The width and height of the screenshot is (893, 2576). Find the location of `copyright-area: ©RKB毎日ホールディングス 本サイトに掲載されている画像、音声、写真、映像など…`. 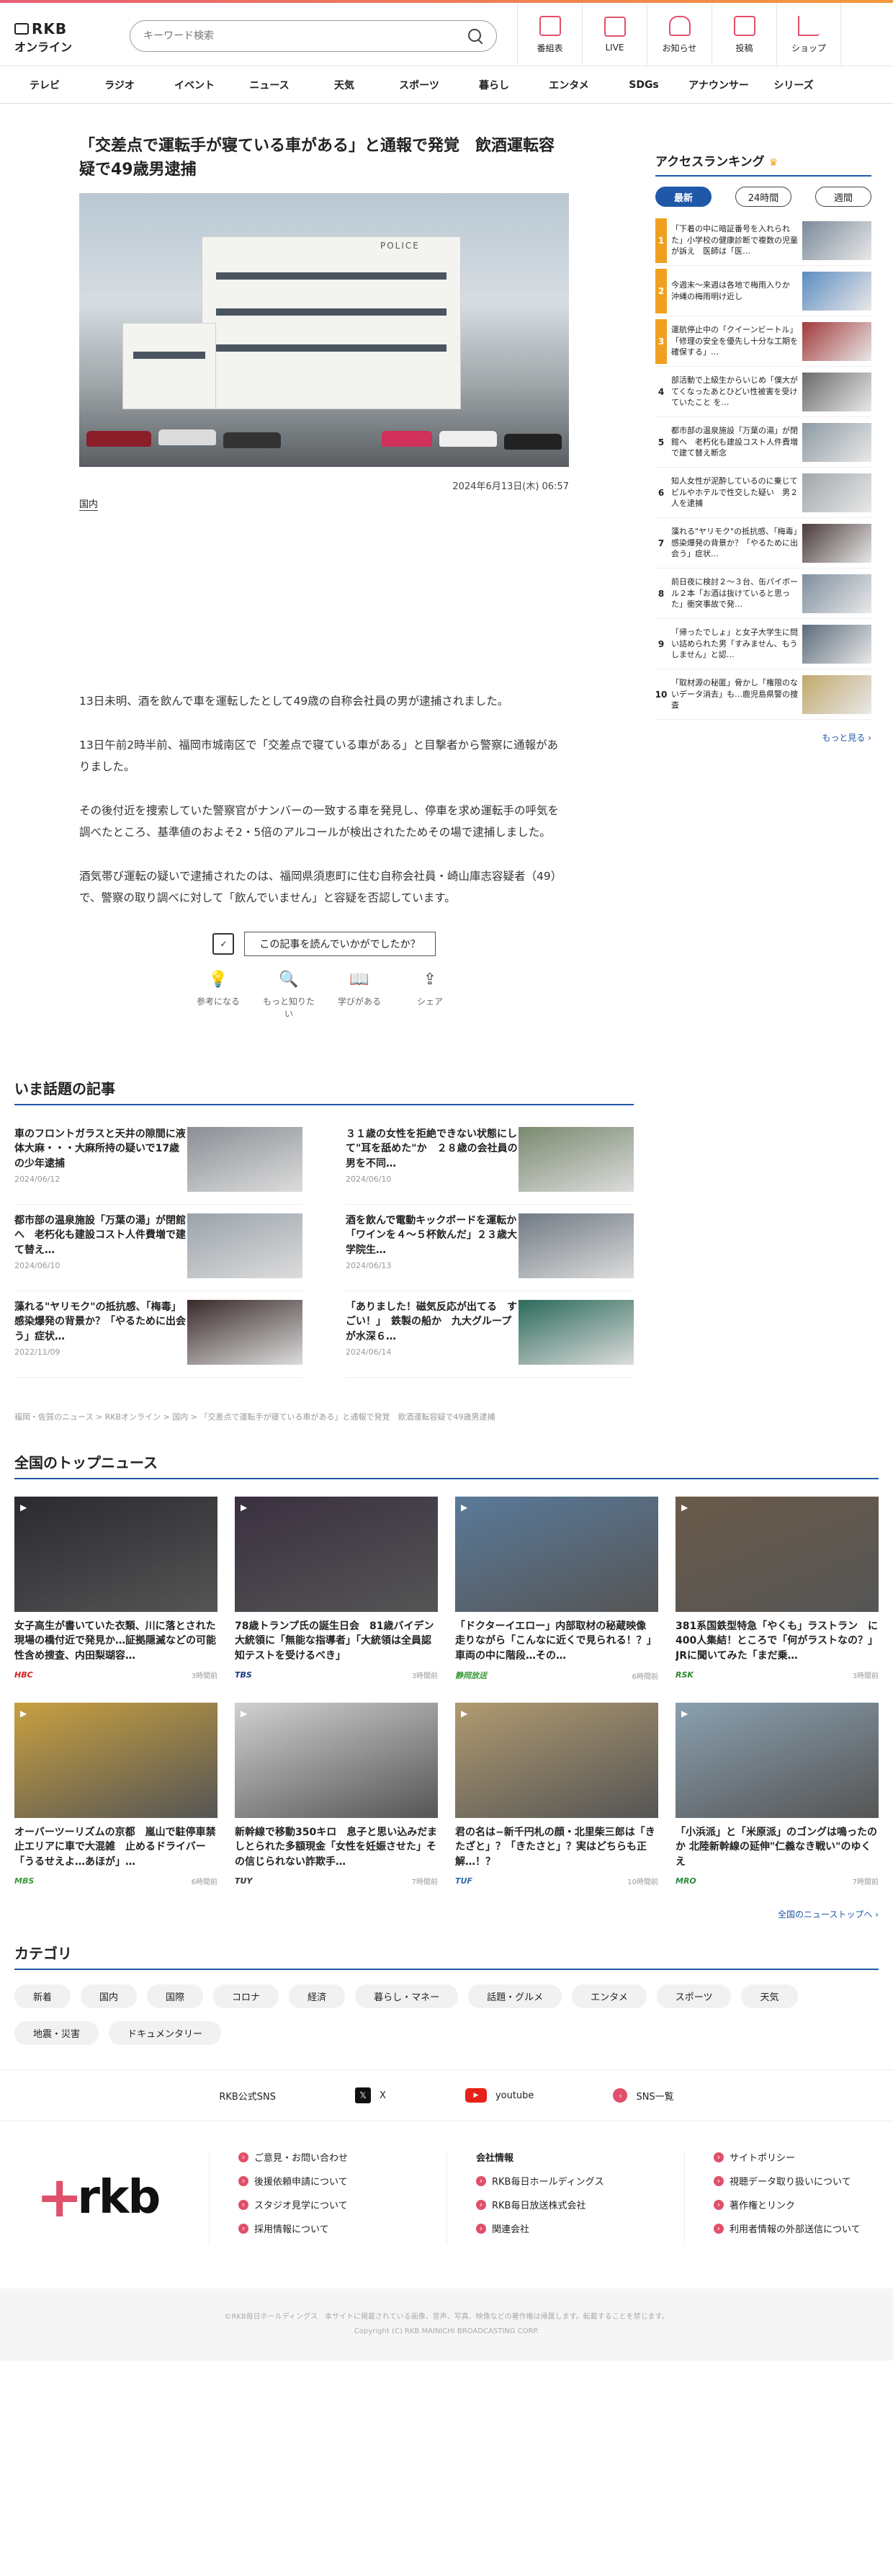

copyright-area: ©RKB毎日ホールディングス 本サイトに掲載されている画像、音声、写真、映像など… is located at coordinates (447, 2324).